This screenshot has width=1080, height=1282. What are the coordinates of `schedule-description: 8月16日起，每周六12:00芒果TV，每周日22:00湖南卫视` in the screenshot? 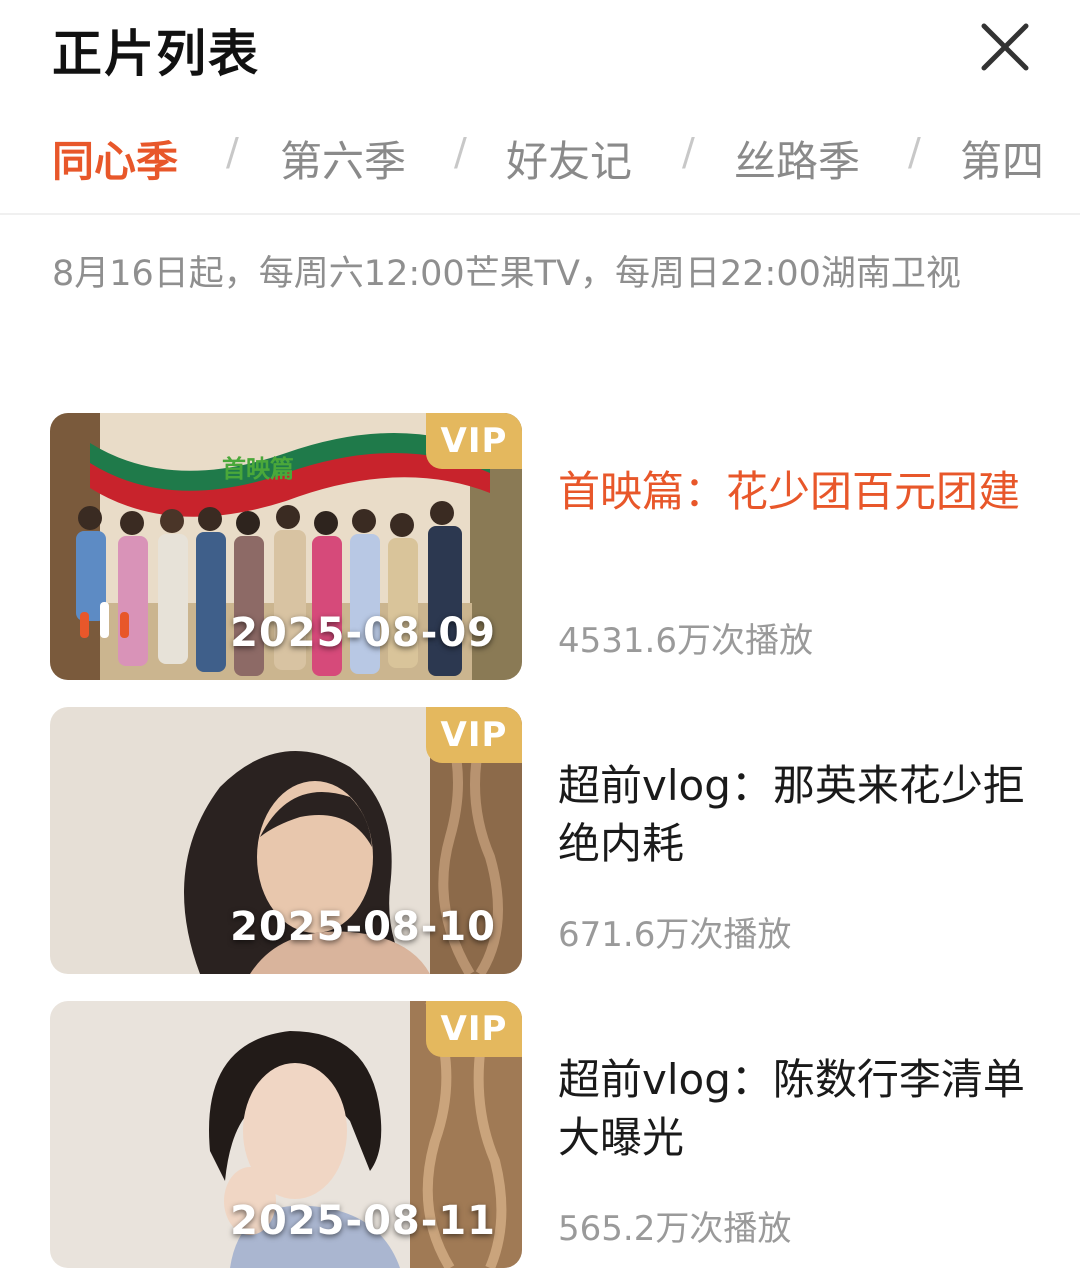 It's located at (506, 274).